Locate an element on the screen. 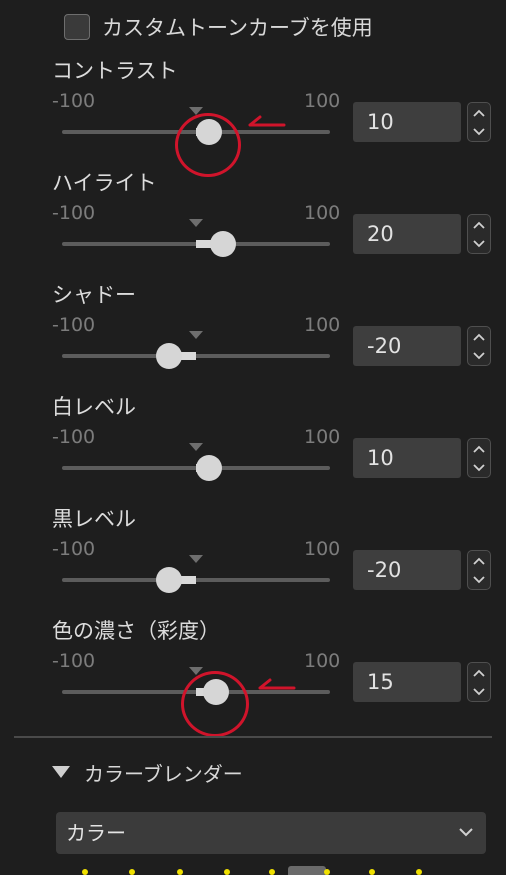  color-blender-header: カラーブレンダー is located at coordinates (147, 772).